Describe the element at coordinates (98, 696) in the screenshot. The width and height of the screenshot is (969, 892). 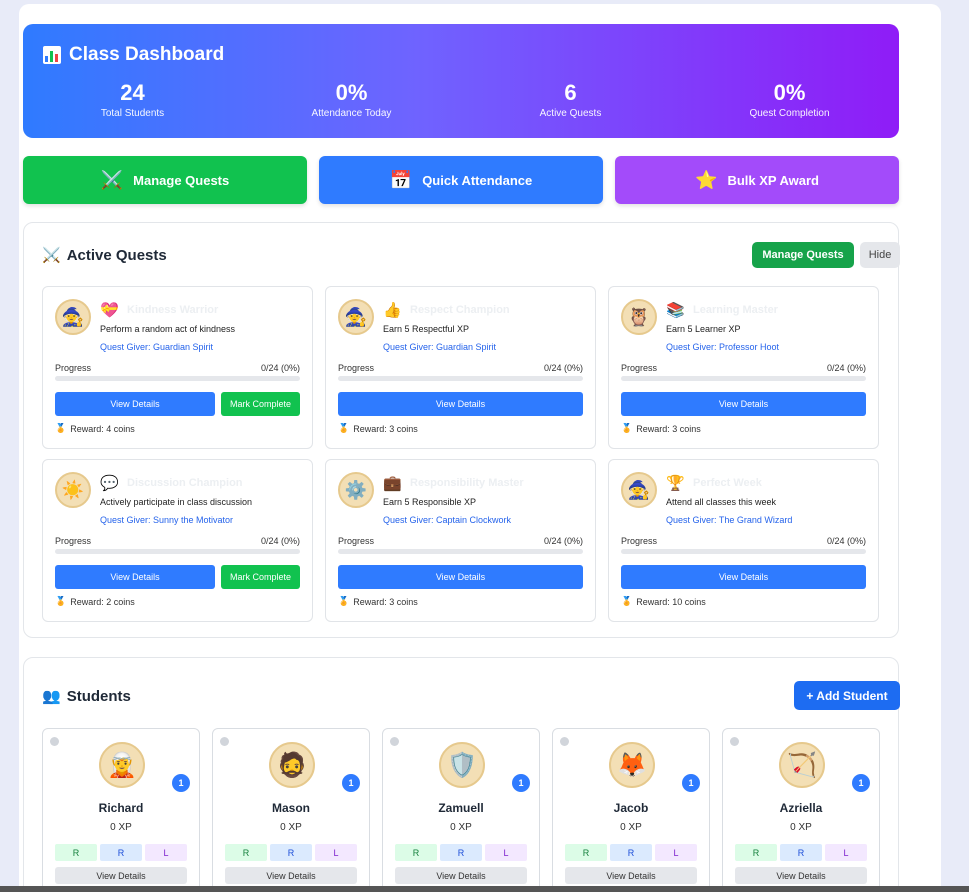
I see `students-title-text: Students` at that location.